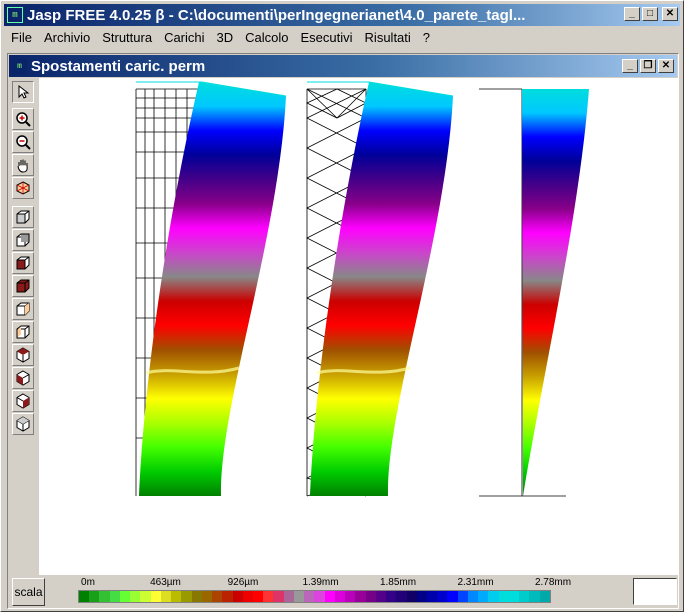 This screenshot has height=612, width=684. Describe the element at coordinates (23, 217) in the screenshot. I see `view-cube-front-icon` at that location.